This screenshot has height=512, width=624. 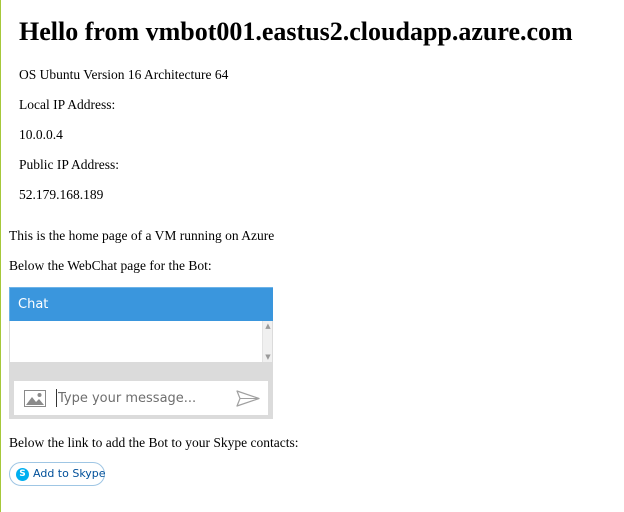 I want to click on chat-message-input, so click(x=140, y=398).